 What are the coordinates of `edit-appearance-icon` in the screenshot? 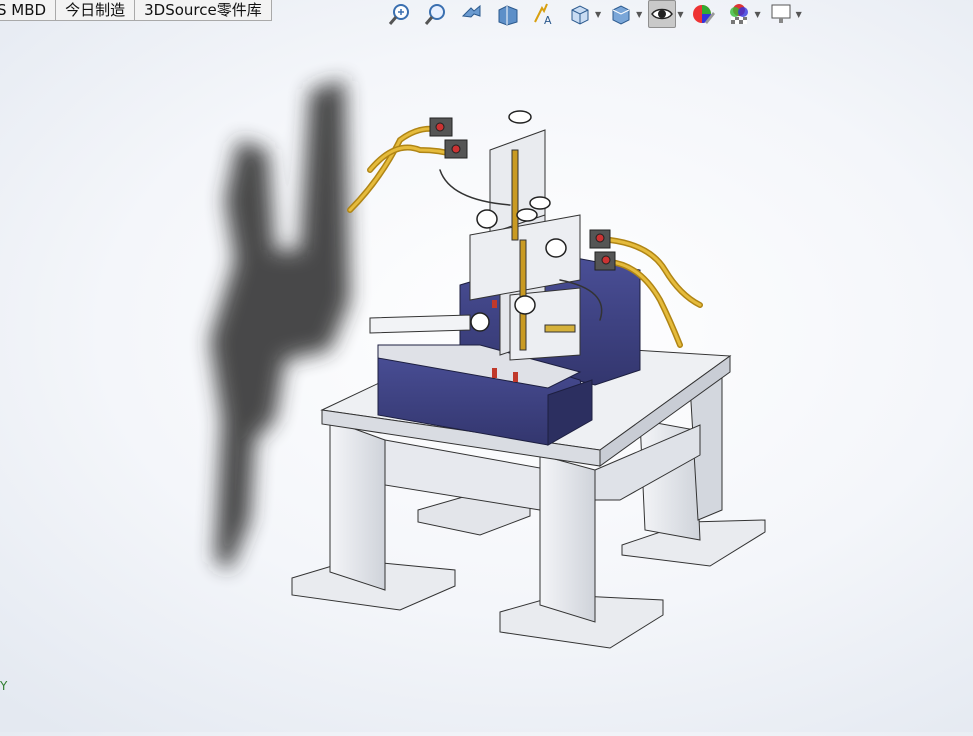 It's located at (704, 14).